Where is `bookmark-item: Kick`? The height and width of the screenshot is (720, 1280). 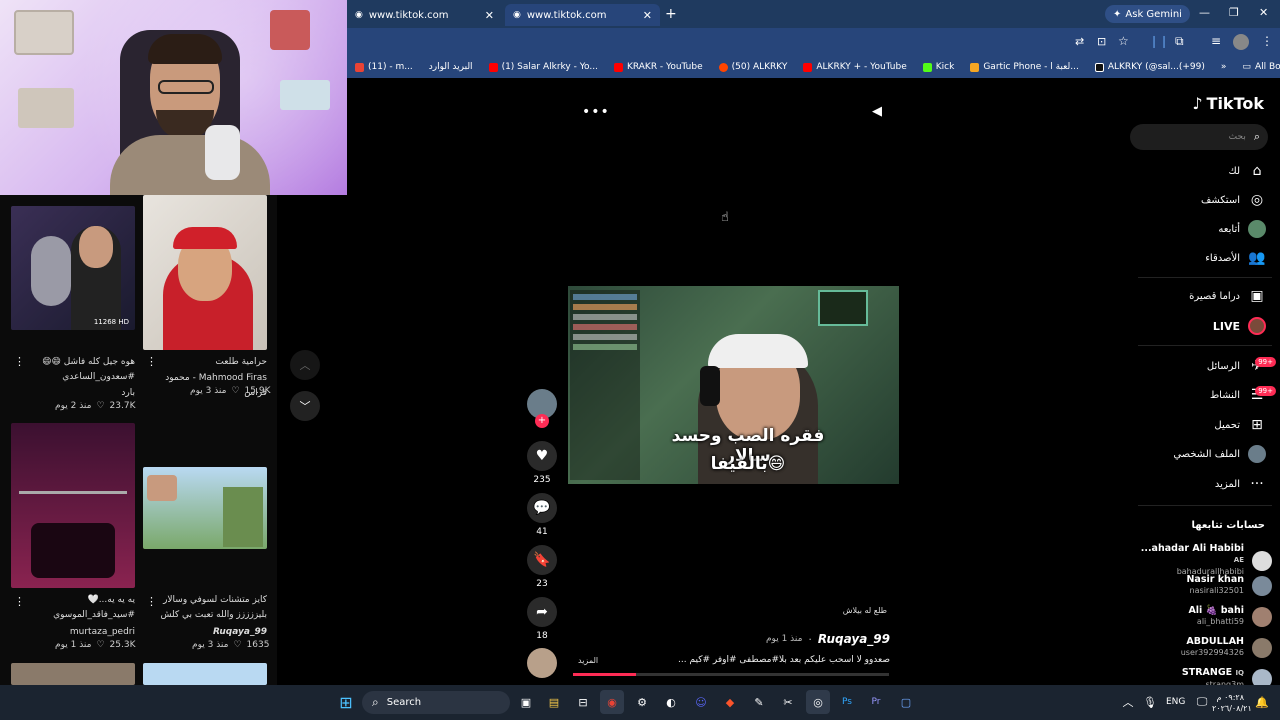
bookmark-item: Kick is located at coordinates (939, 67).